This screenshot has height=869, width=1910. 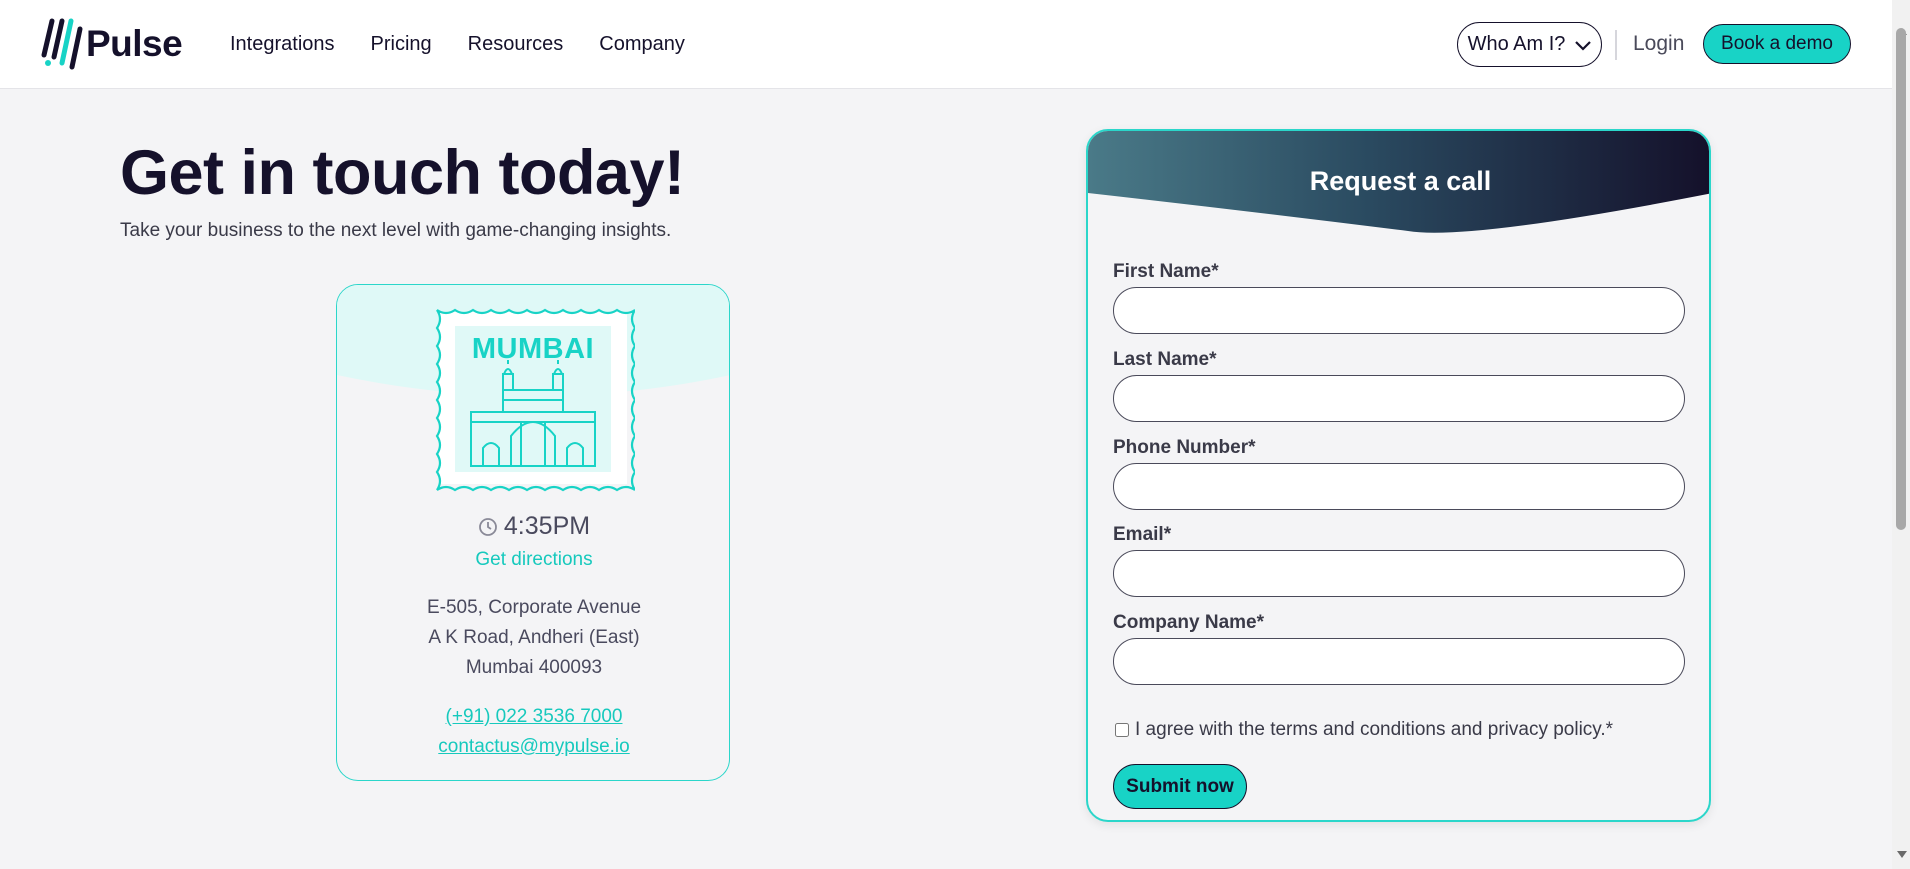 I want to click on pulse-logo: Pulse, so click(x=111, y=44).